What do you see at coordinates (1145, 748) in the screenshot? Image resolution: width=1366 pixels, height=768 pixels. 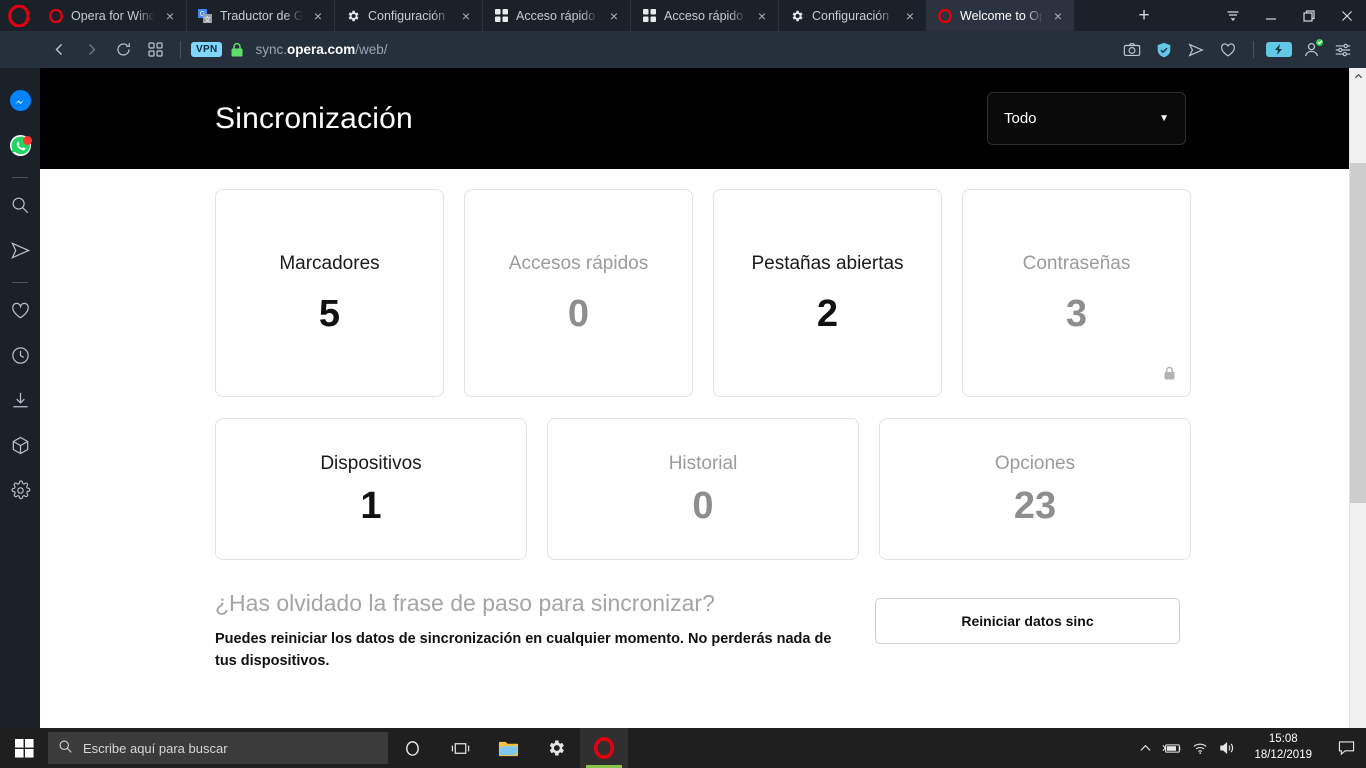 I see `show-hidden-icons-icon` at bounding box center [1145, 748].